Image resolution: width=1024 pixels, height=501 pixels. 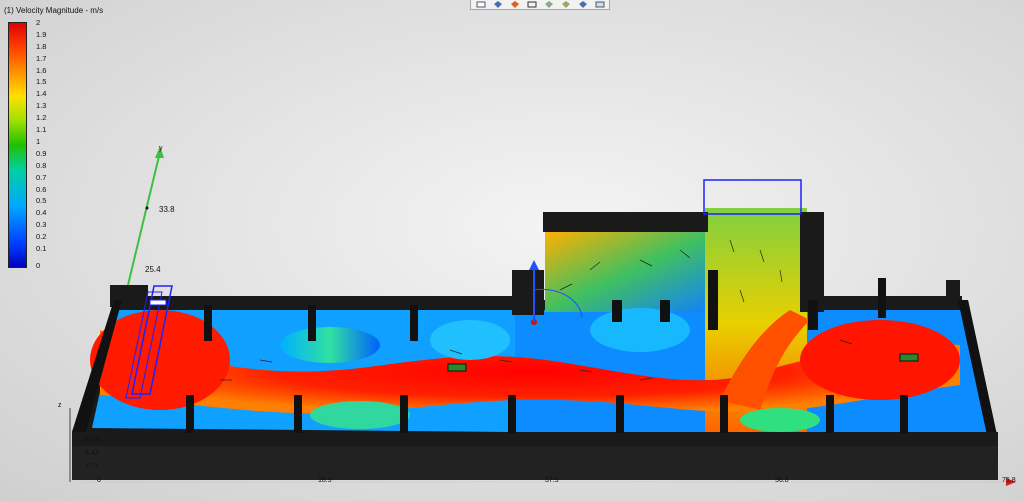 I want to click on upper-room-field, so click(x=629, y=272).